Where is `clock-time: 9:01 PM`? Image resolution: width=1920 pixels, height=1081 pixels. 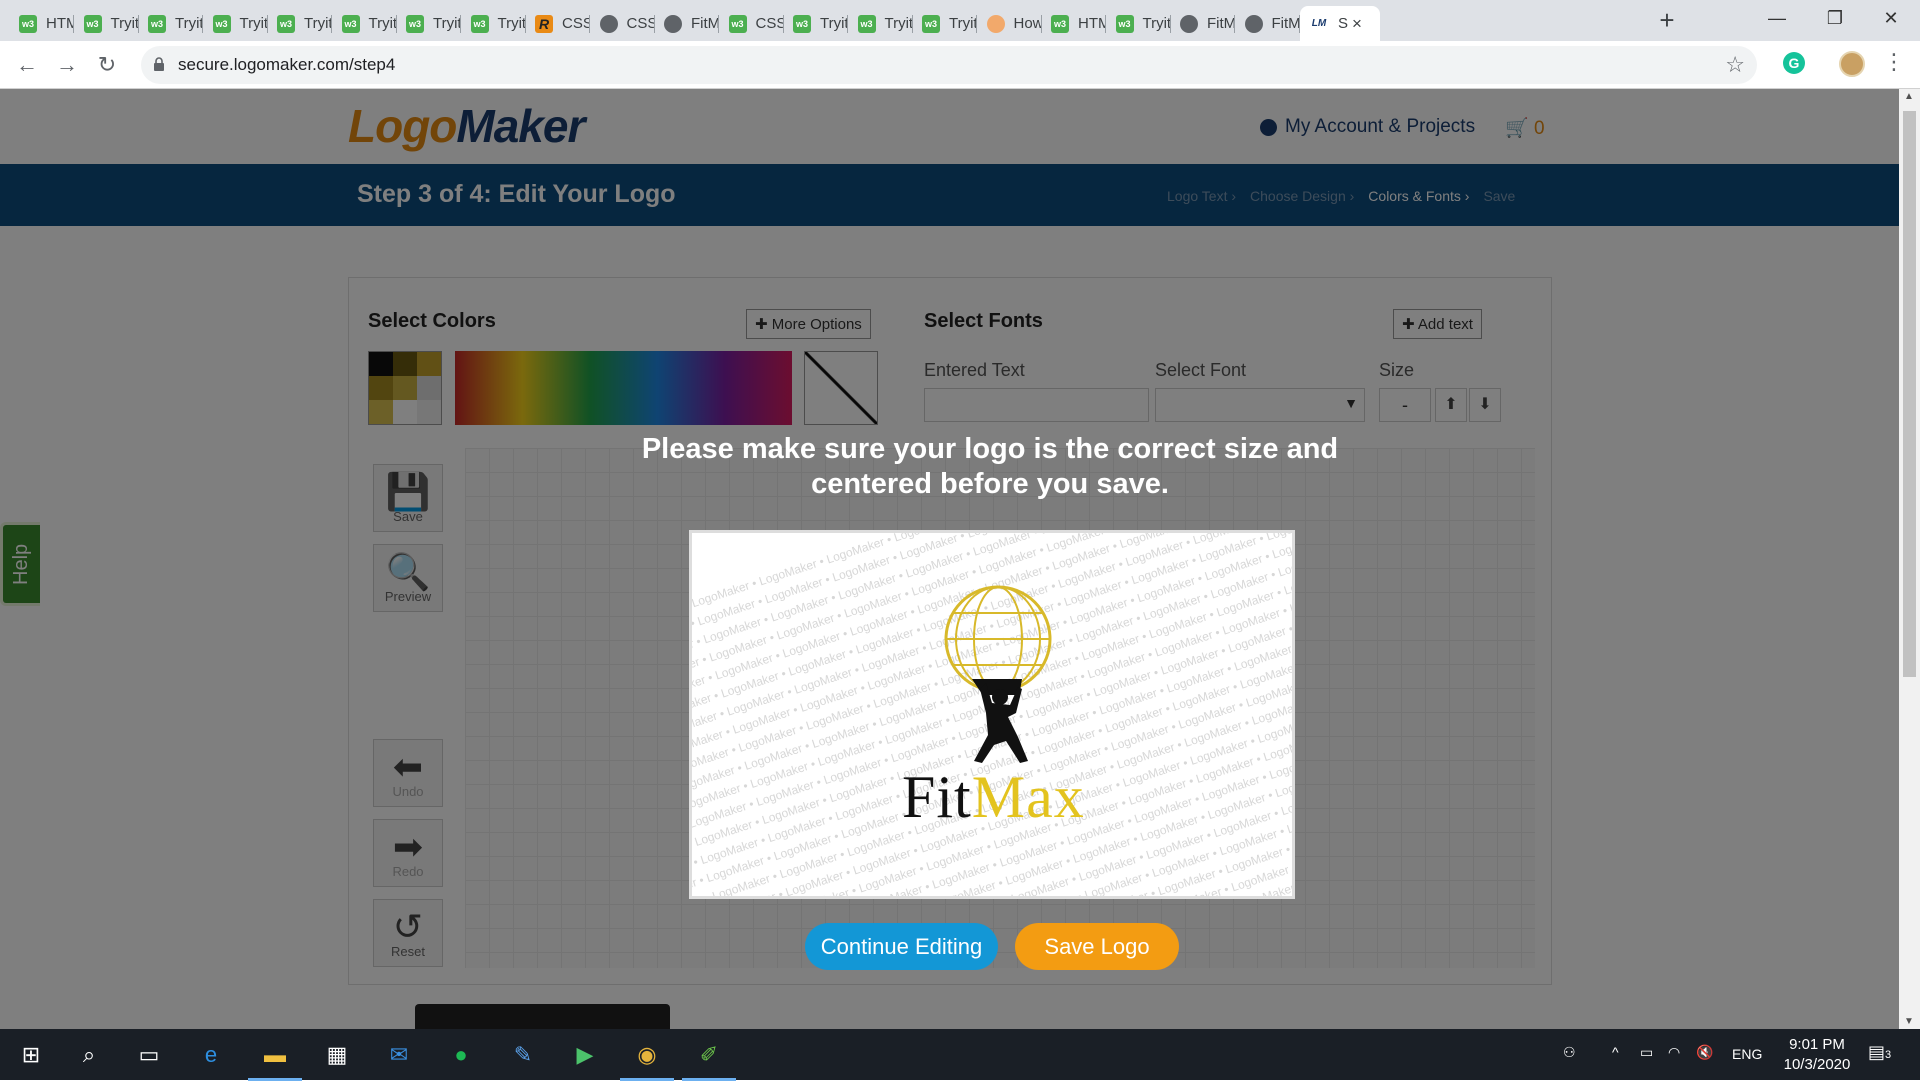
clock-time: 9:01 PM is located at coordinates (1817, 1044).